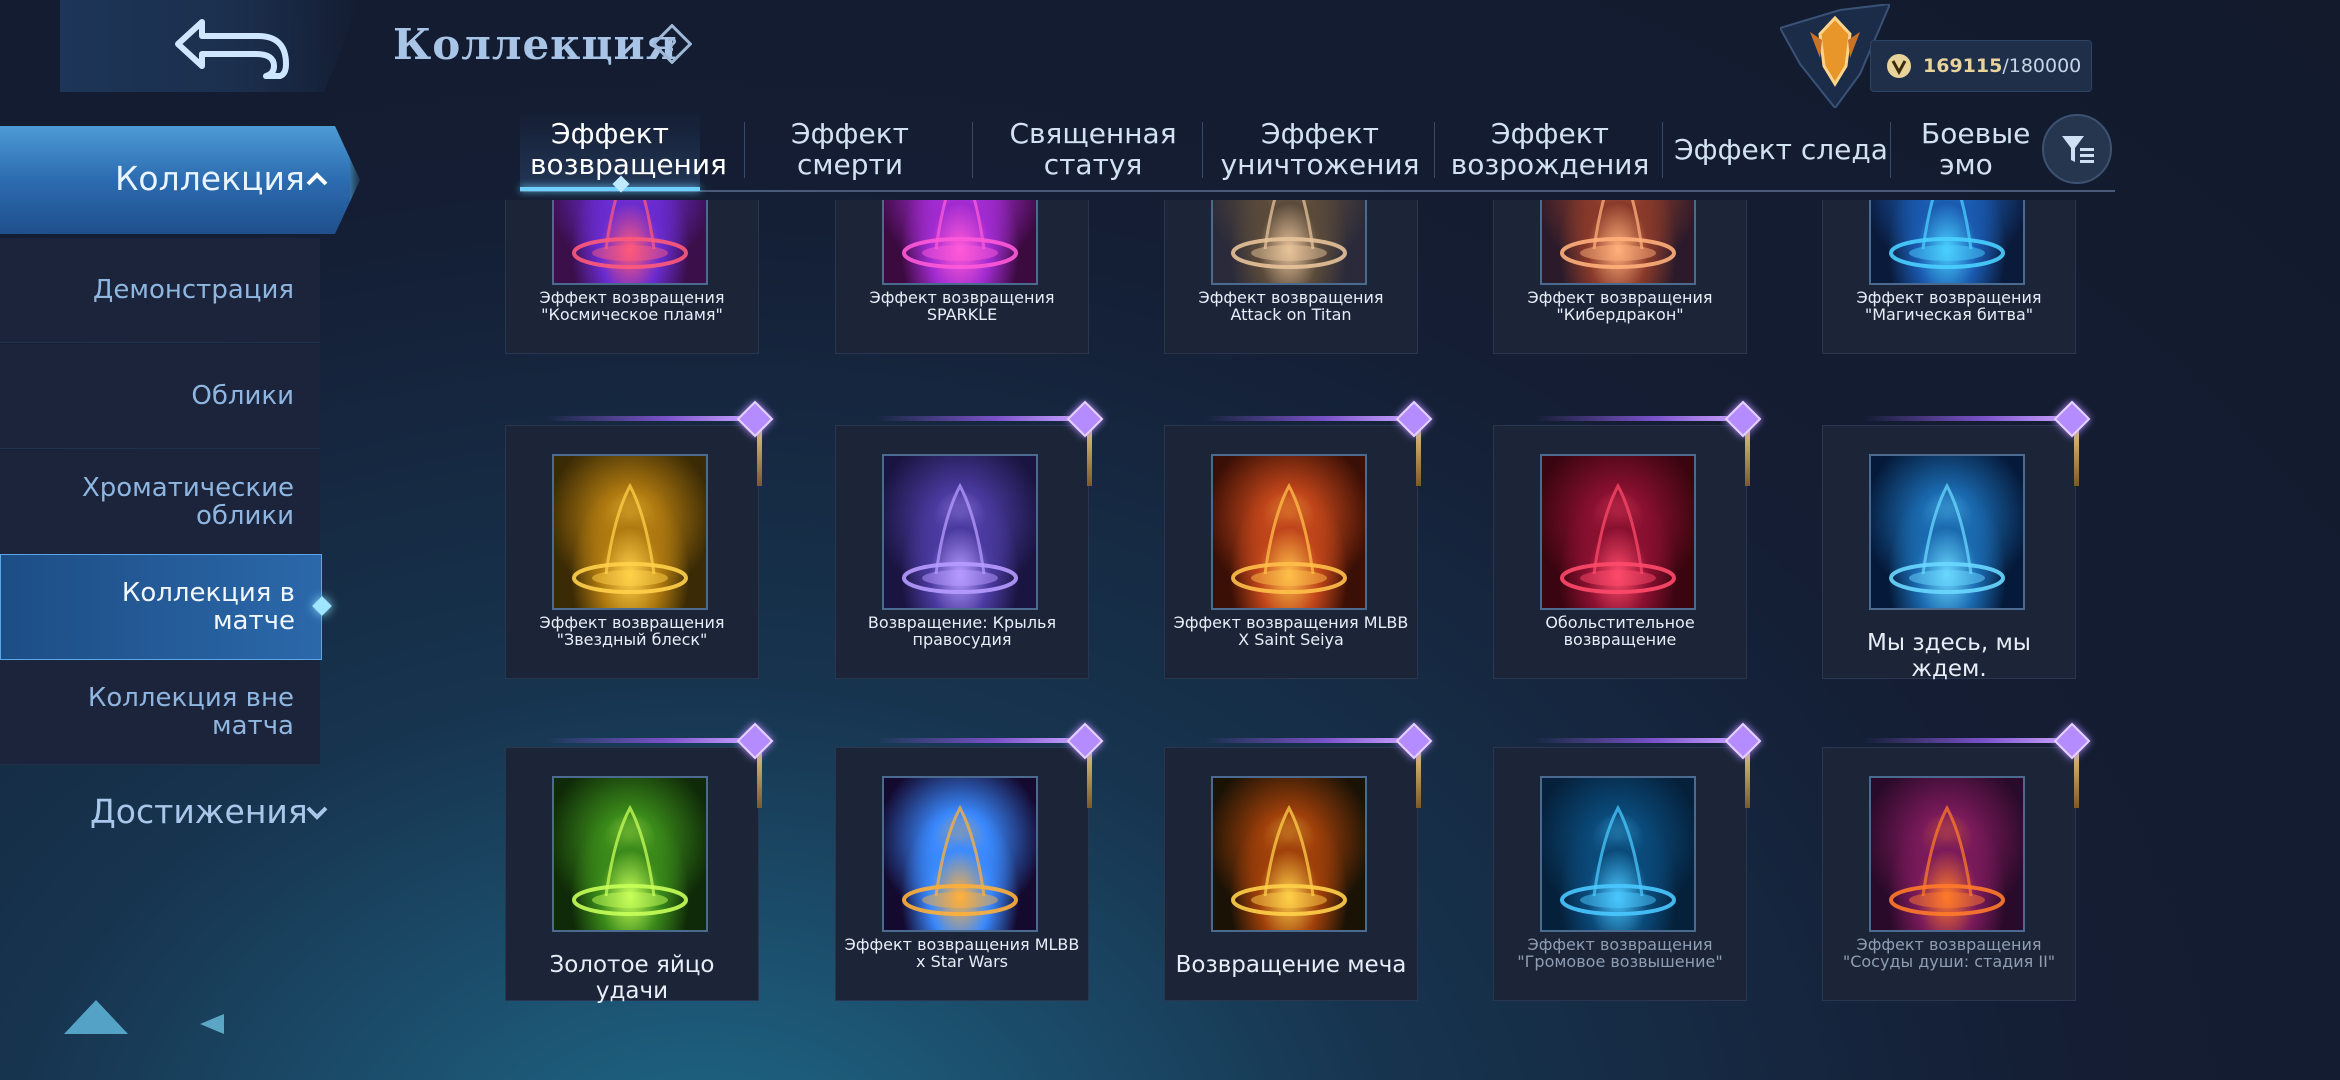 The image size is (2340, 1080). I want to click on sidebar-item-chromatic-skins: Хроматические облики, so click(160, 502).